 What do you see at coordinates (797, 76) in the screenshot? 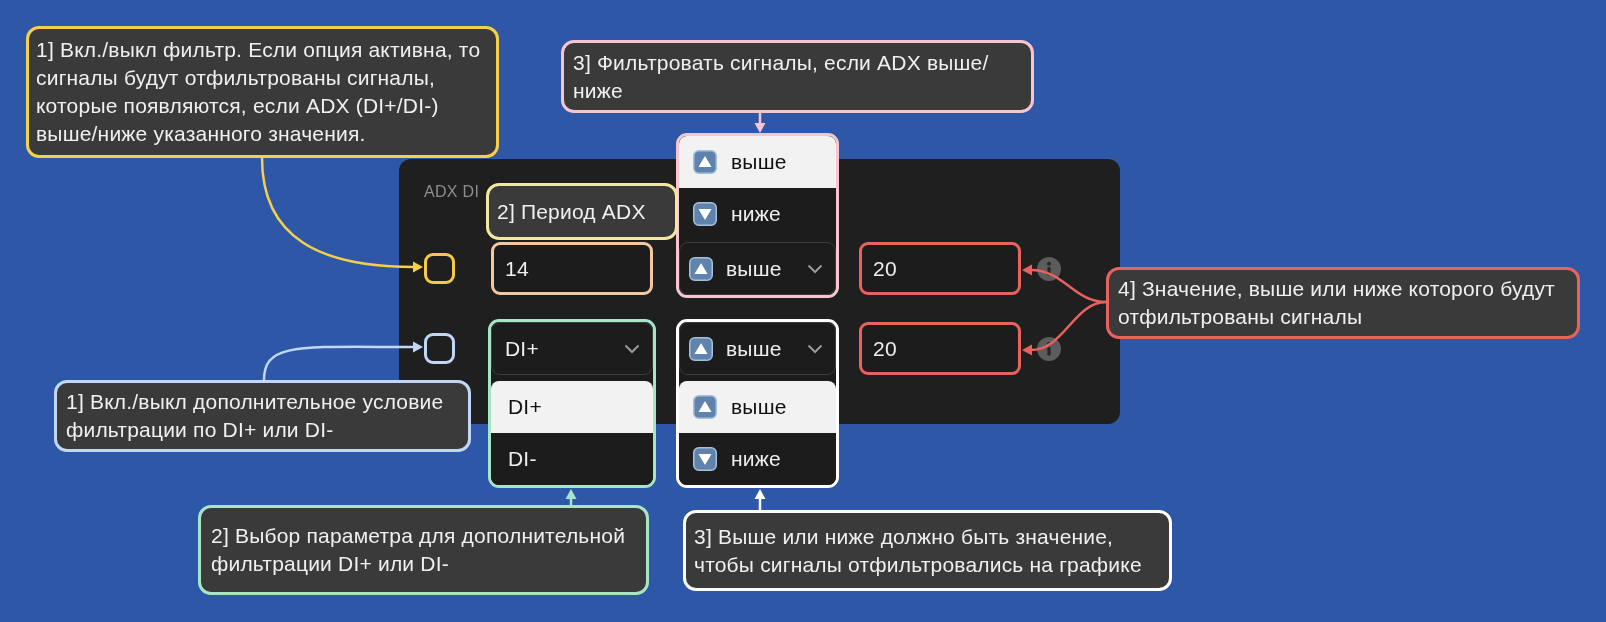
I see `annotation-callout: 3] Фильтровать сигналы, если ADX выше/ниже` at bounding box center [797, 76].